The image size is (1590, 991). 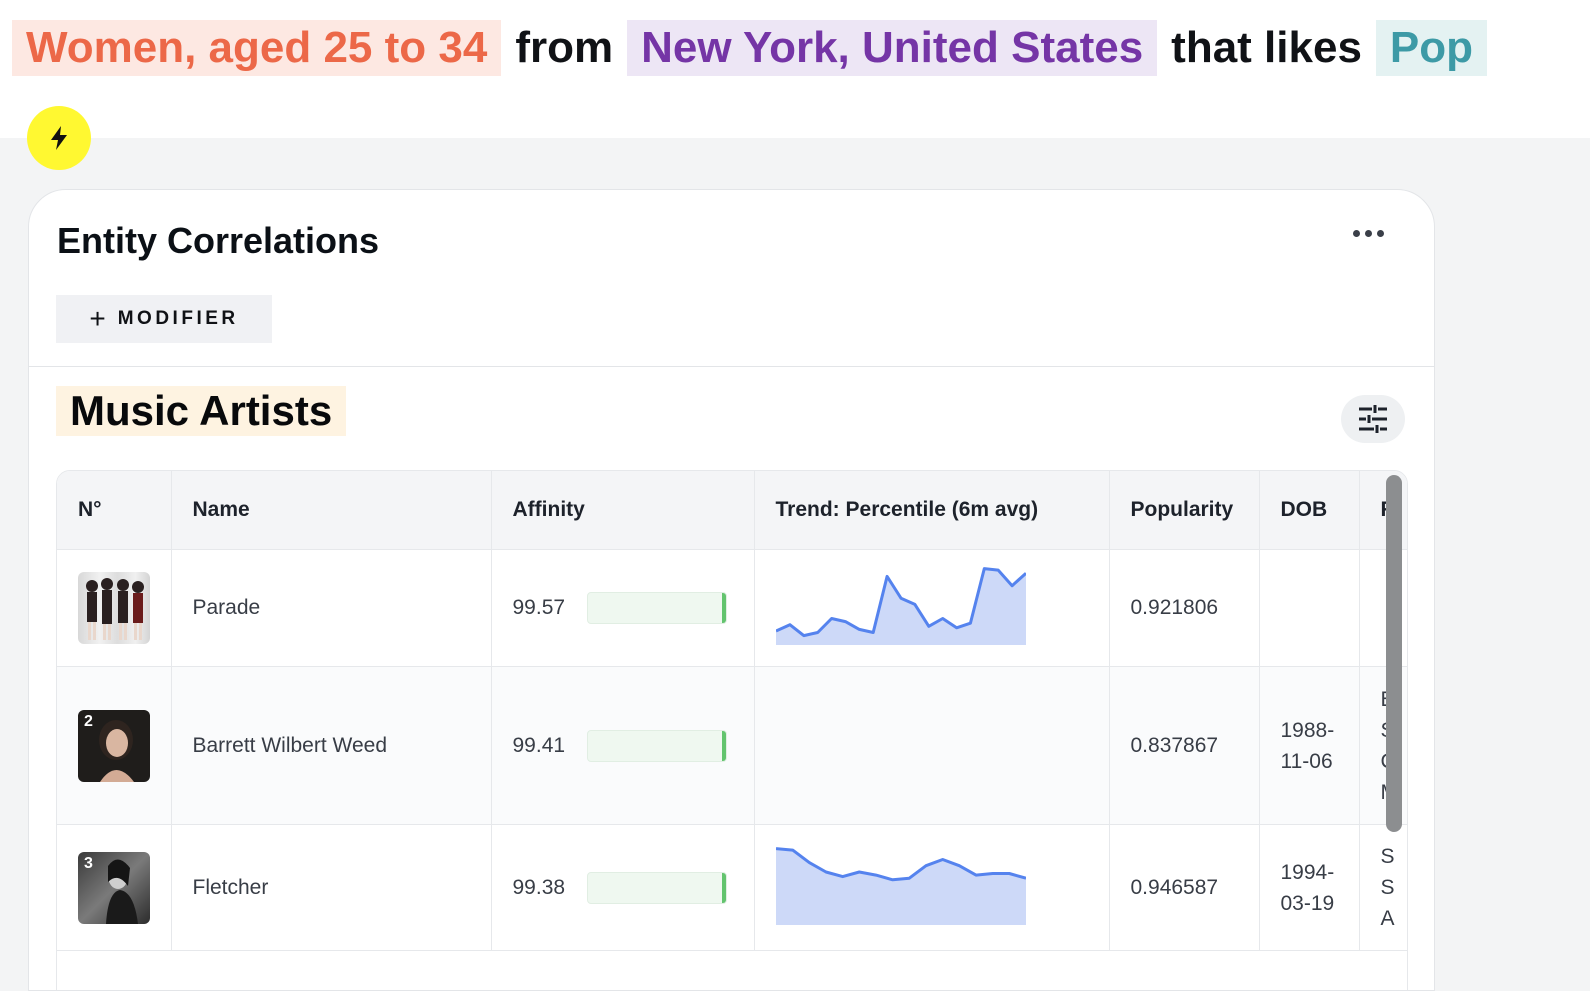 I want to click on rank-badge: 3, so click(x=88, y=863).